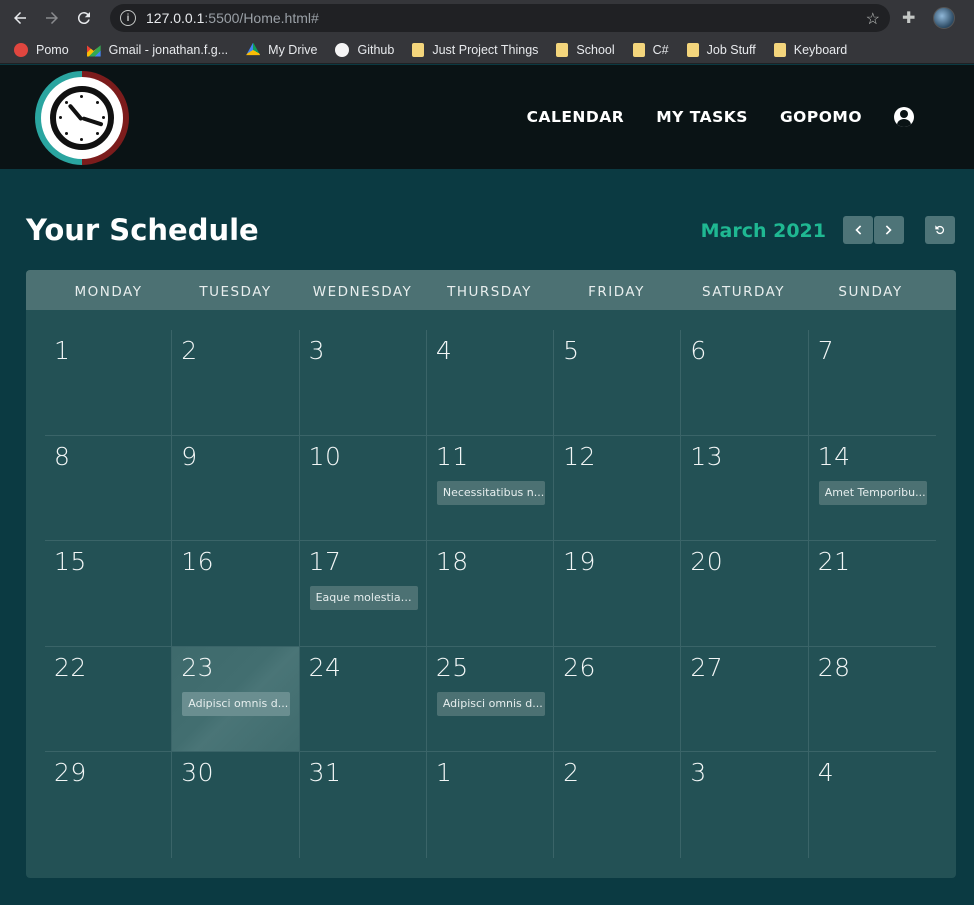  What do you see at coordinates (500, 18) in the screenshot?
I see `address-bar: i 127.0.0.1:5500/Home.html# ☆` at bounding box center [500, 18].